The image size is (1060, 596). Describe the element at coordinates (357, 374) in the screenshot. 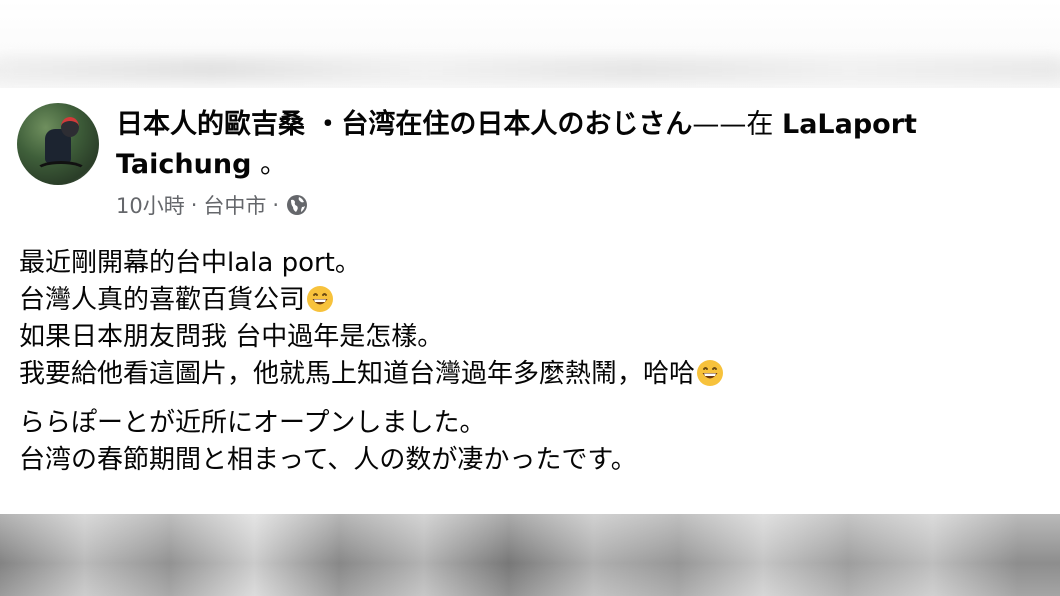

I see `post-line-text: 我要給他看這圖片，他就馬上知道台灣過年多麼熱鬧，哈哈` at that location.